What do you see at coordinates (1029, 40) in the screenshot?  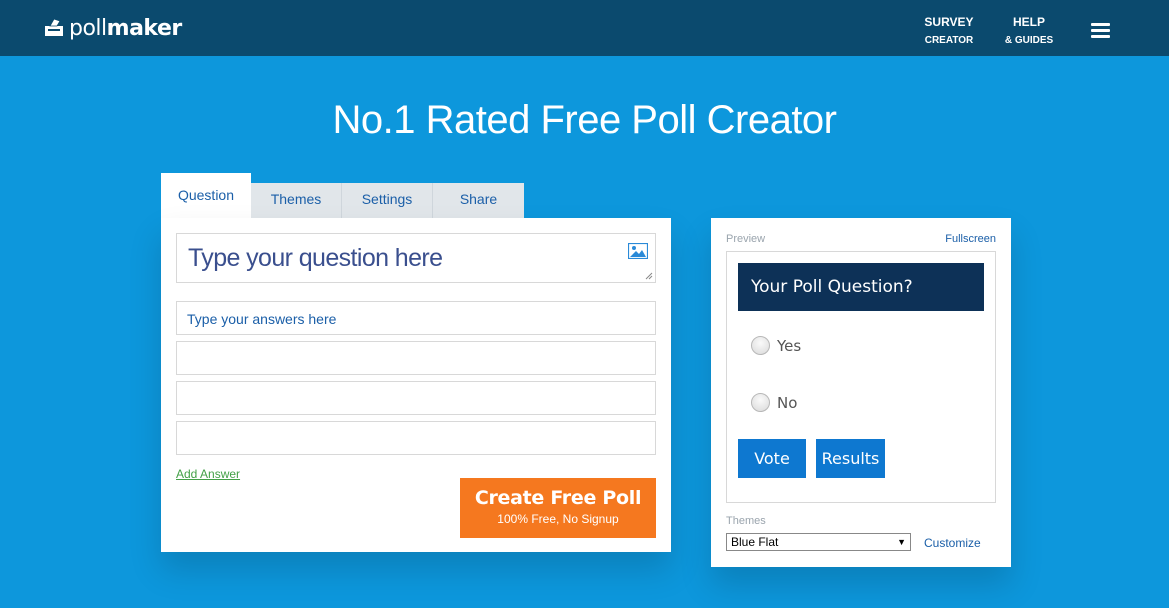 I see `nav-help-line2: & GUIDES` at bounding box center [1029, 40].